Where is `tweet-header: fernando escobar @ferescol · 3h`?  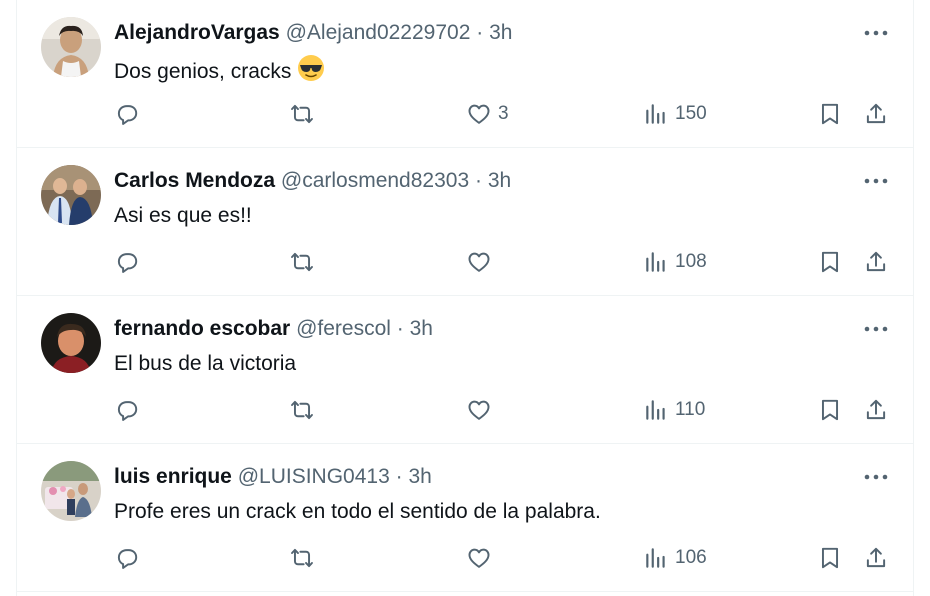 tweet-header: fernando escobar @ferescol · 3h is located at coordinates (273, 329).